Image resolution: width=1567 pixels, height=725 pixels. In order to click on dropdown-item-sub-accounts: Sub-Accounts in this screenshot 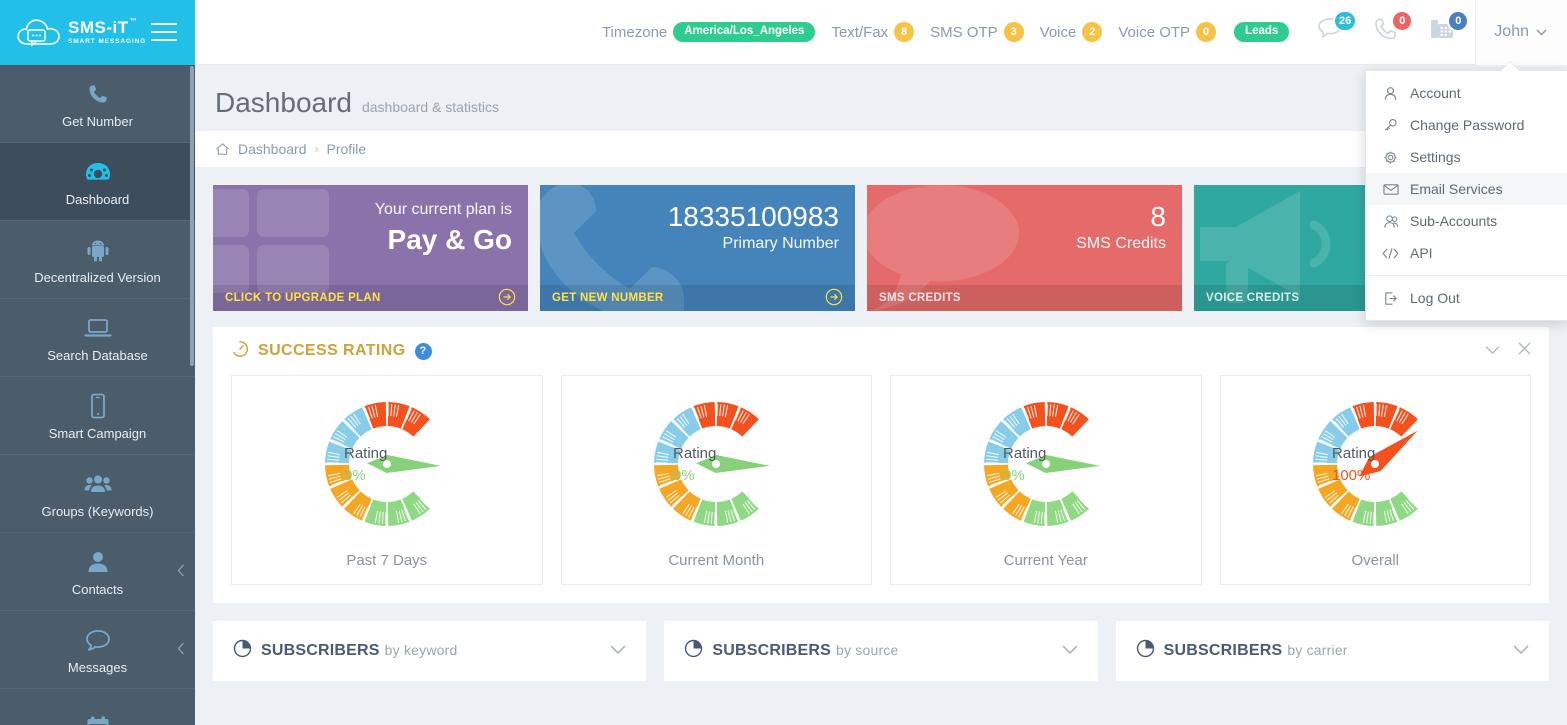, I will do `click(1466, 221)`.